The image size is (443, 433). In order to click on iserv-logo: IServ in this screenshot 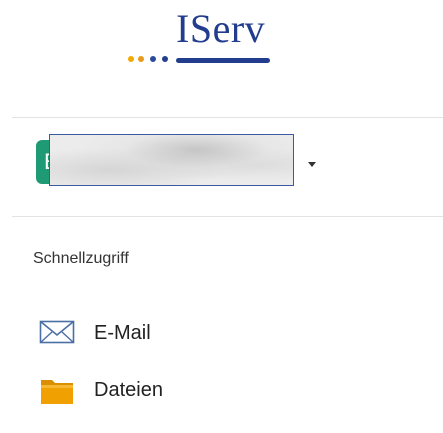, I will do `click(208, 36)`.